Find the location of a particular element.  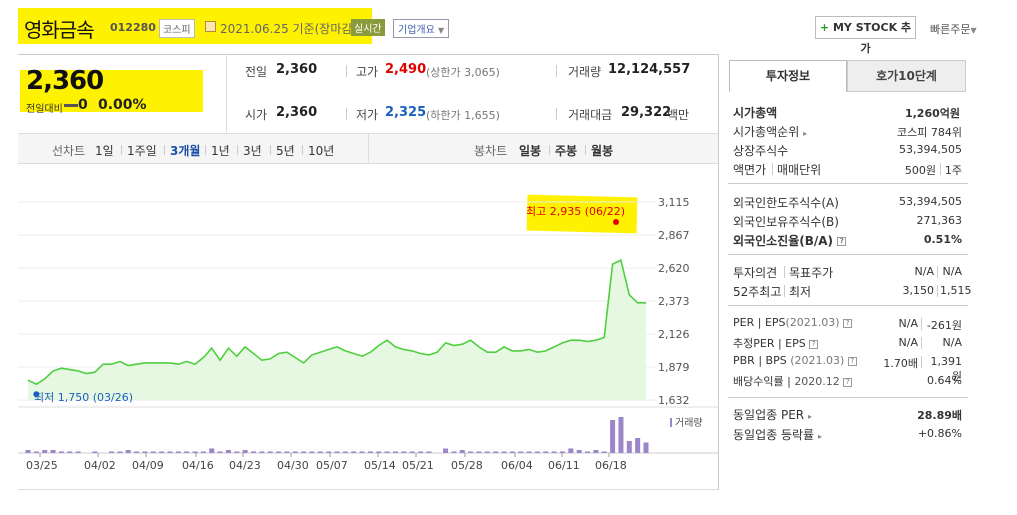

company-overview-dropdown: 기업개요 ▼ is located at coordinates (421, 28).